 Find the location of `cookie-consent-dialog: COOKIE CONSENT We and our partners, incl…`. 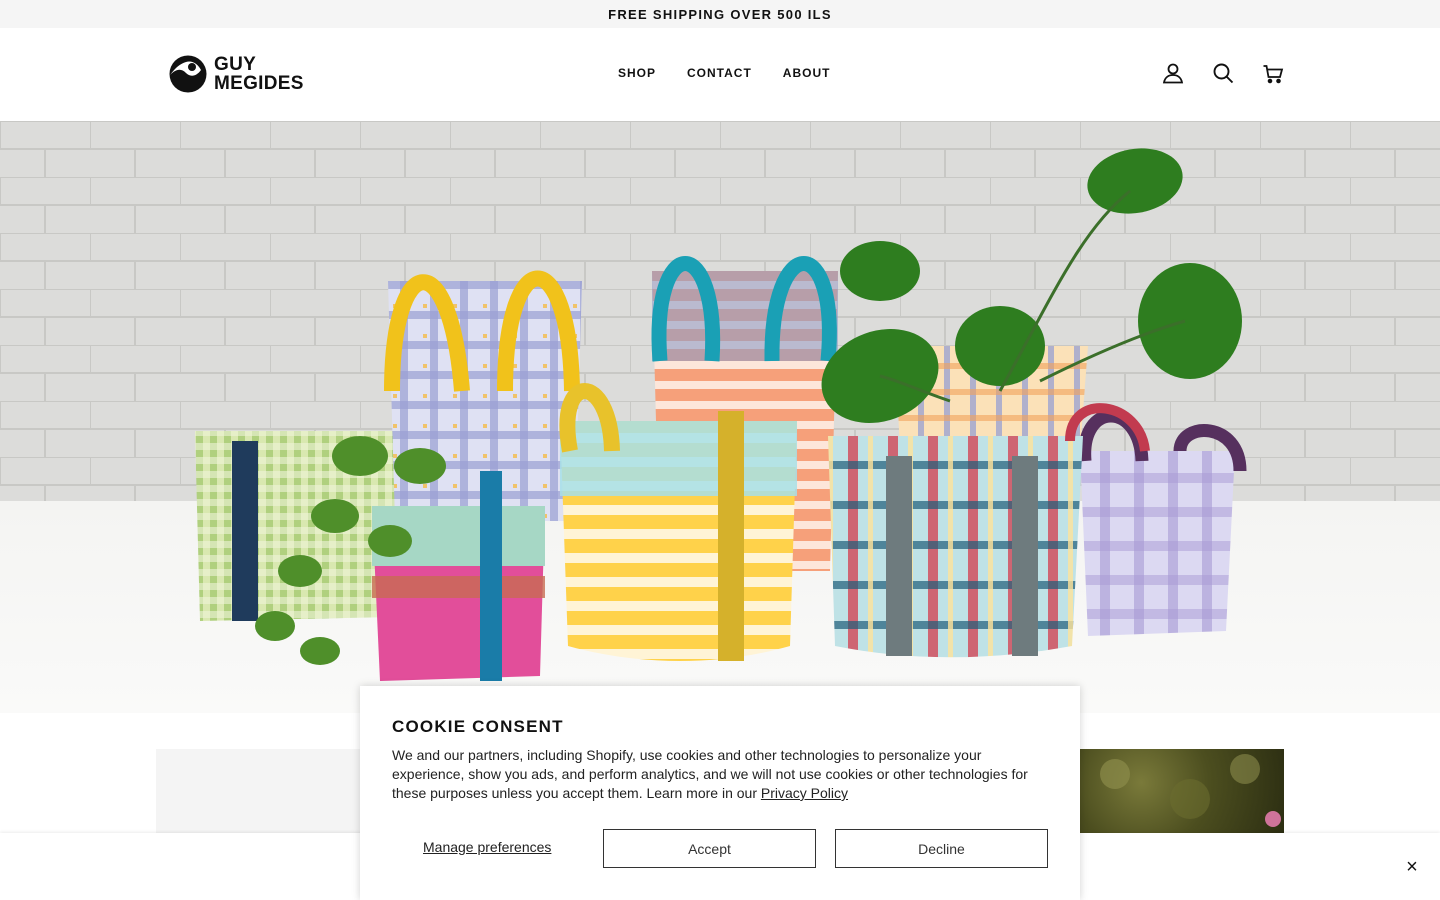

cookie-consent-dialog: COOKIE CONSENT We and our partners, incl… is located at coordinates (720, 793).